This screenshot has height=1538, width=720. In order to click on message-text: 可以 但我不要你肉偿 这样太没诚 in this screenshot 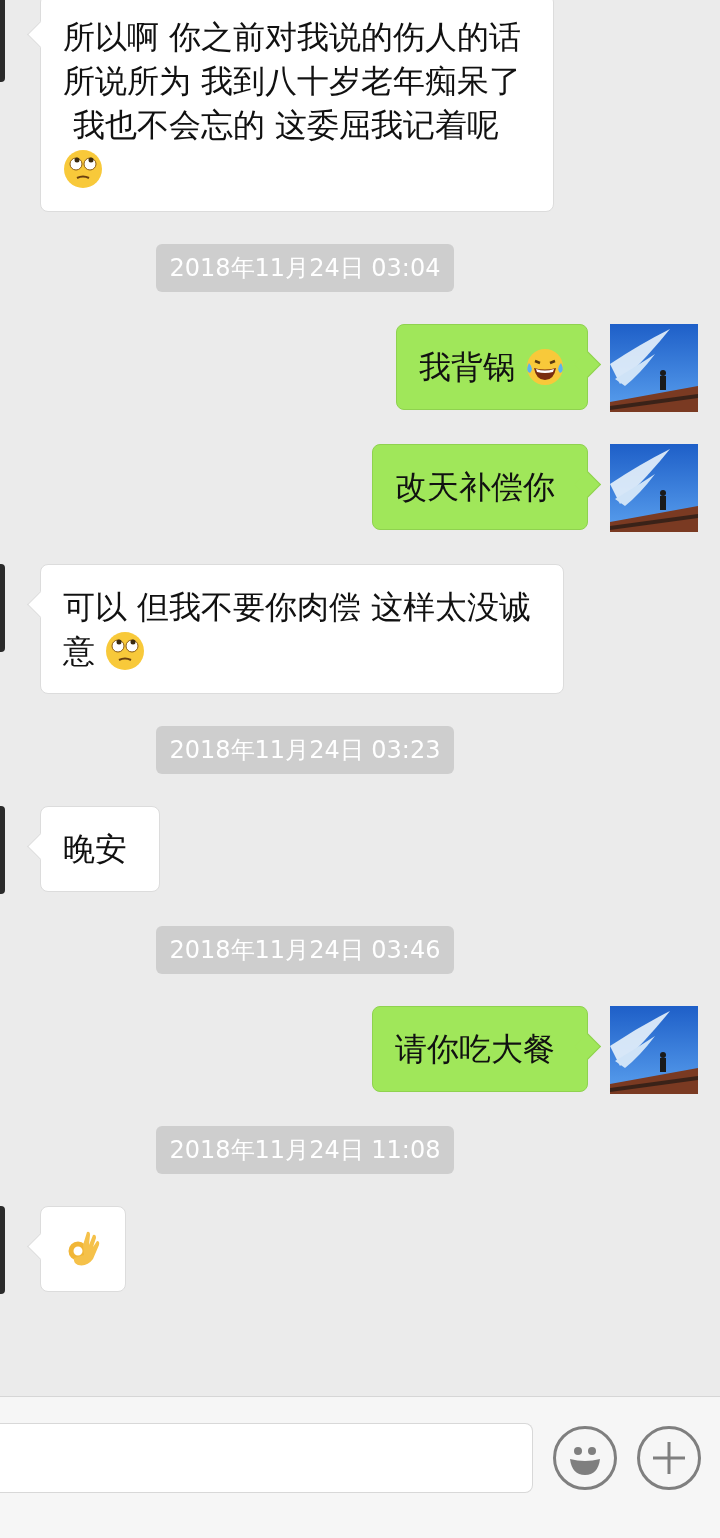, I will do `click(297, 607)`.